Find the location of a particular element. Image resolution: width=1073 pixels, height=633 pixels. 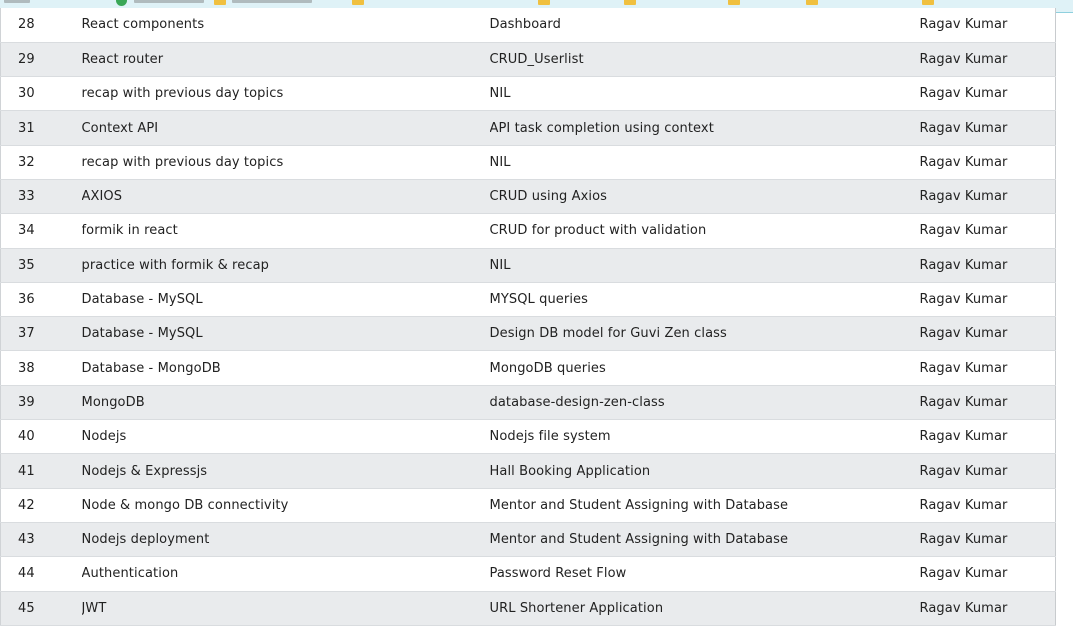

day-cell: 45 is located at coordinates (41, 608).